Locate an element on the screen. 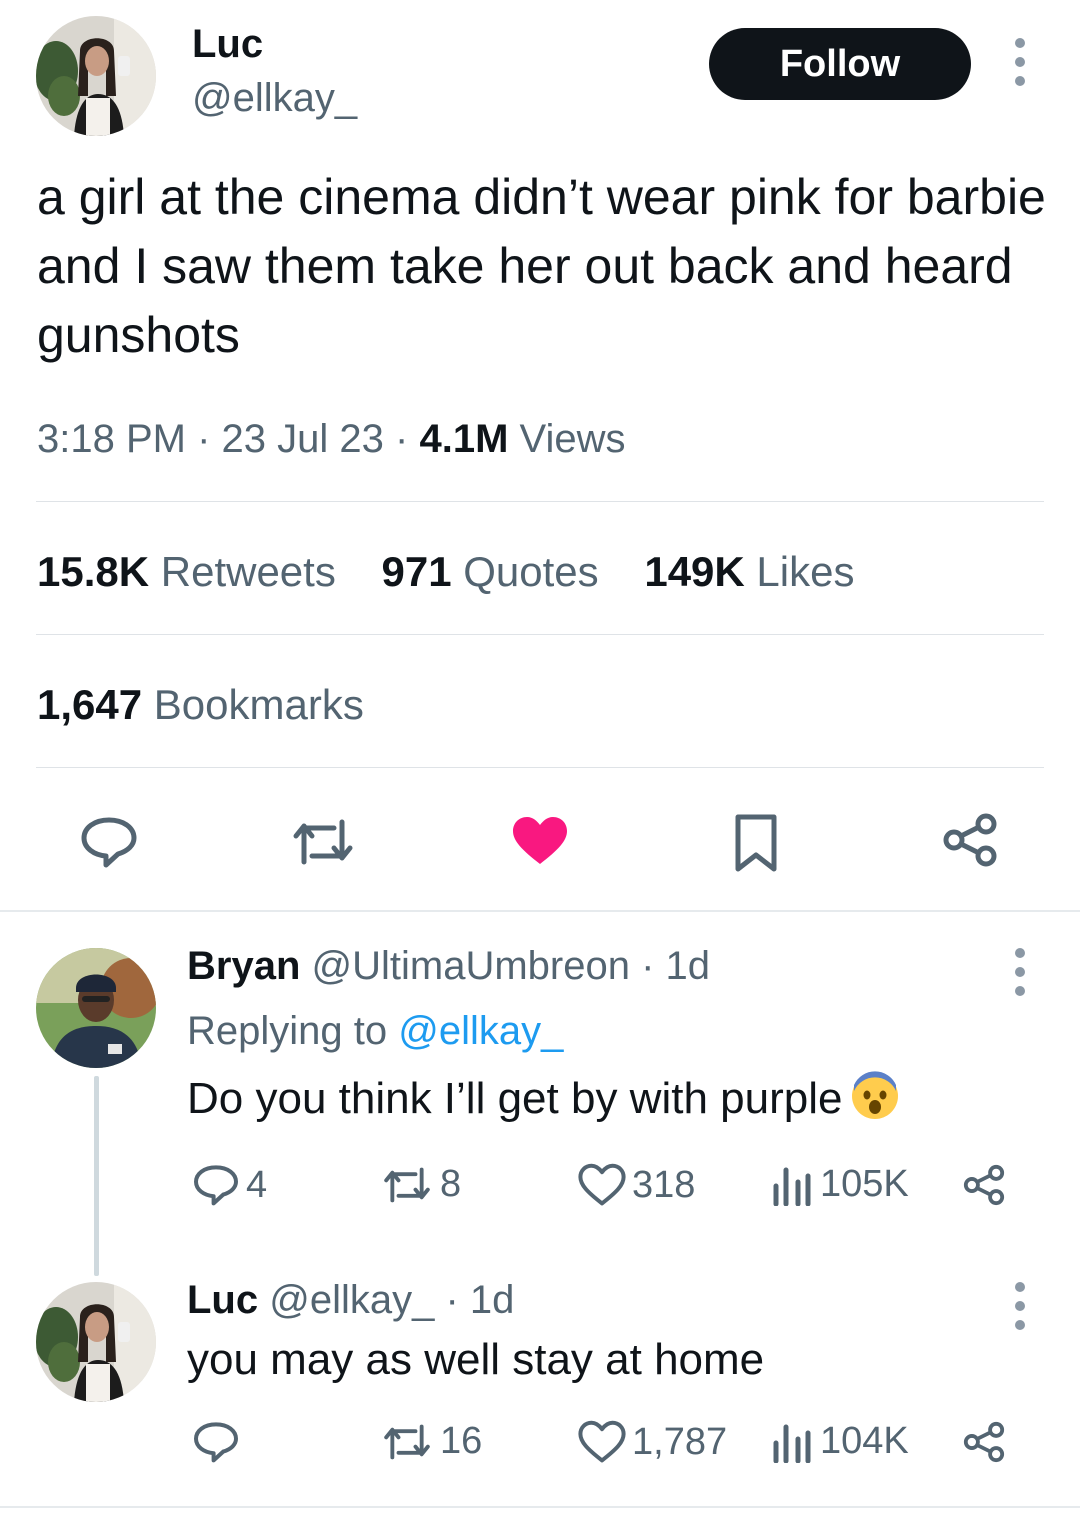 The height and width of the screenshot is (1525, 1080). author-handle: @ellkay_ is located at coordinates (274, 98).